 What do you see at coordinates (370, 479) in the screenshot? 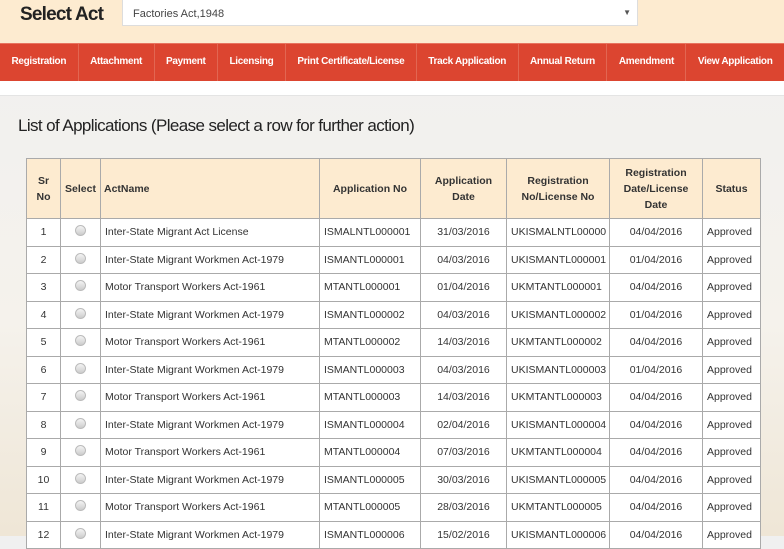
I see `application-no: ISMANTL000005` at bounding box center [370, 479].